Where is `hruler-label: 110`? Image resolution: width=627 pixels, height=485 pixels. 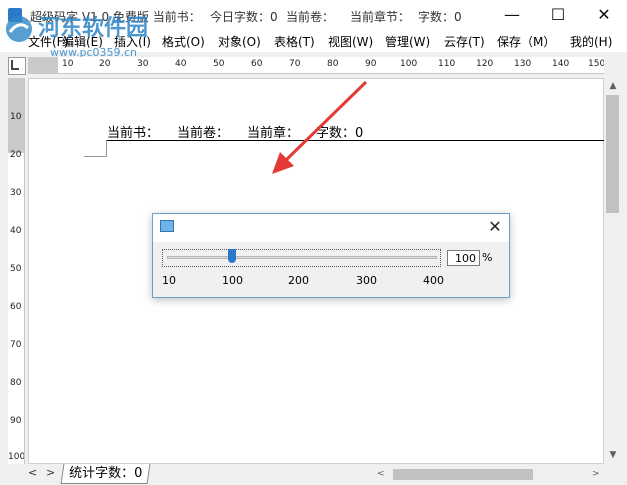
hruler-label: 110 is located at coordinates (447, 64).